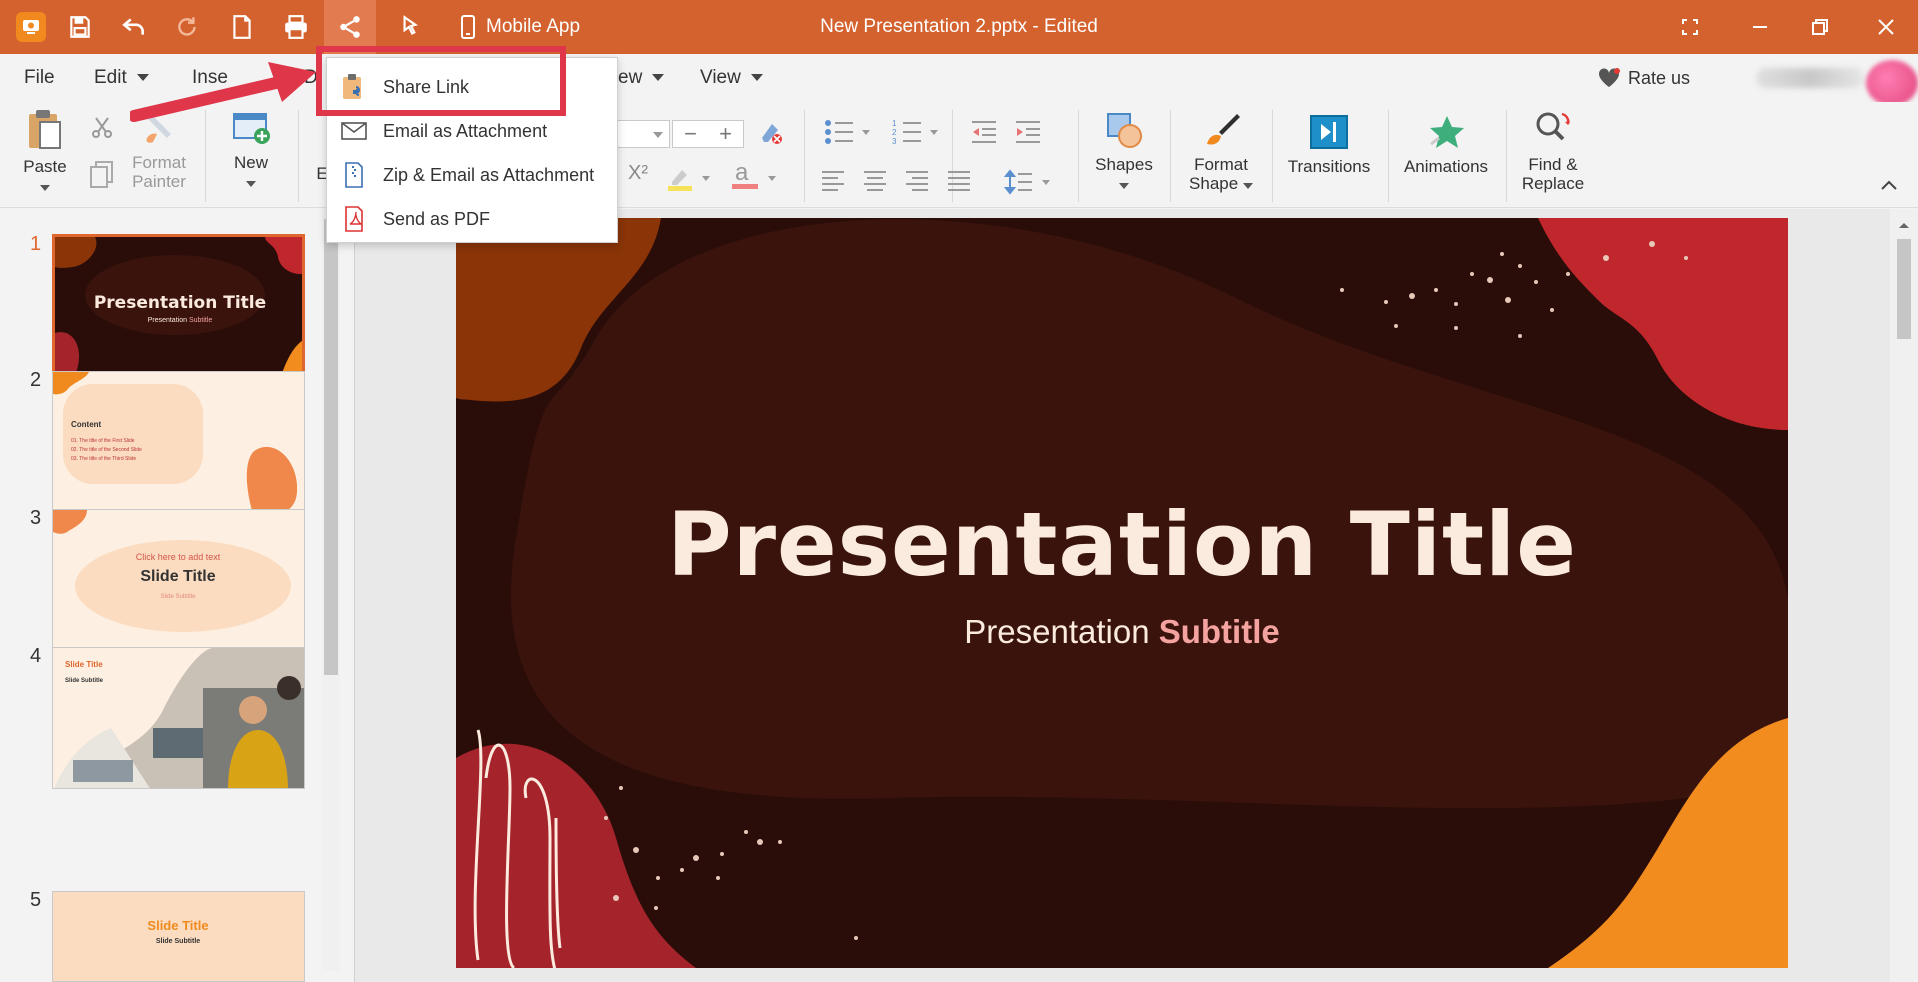  I want to click on highlight-frame, so click(441, 81).